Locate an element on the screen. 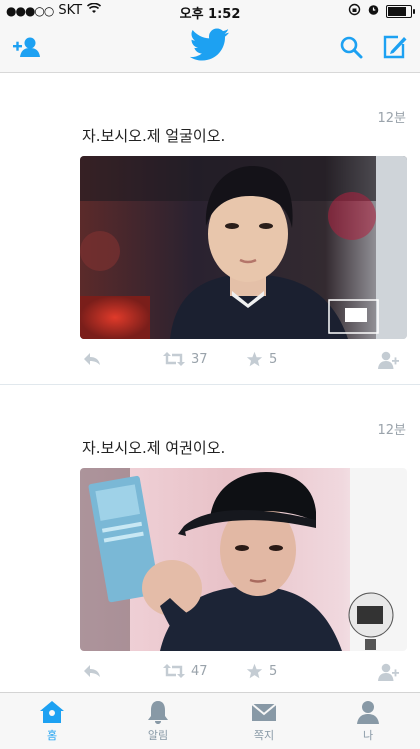 The width and height of the screenshot is (420, 749). tab-me: 나 is located at coordinates (368, 721).